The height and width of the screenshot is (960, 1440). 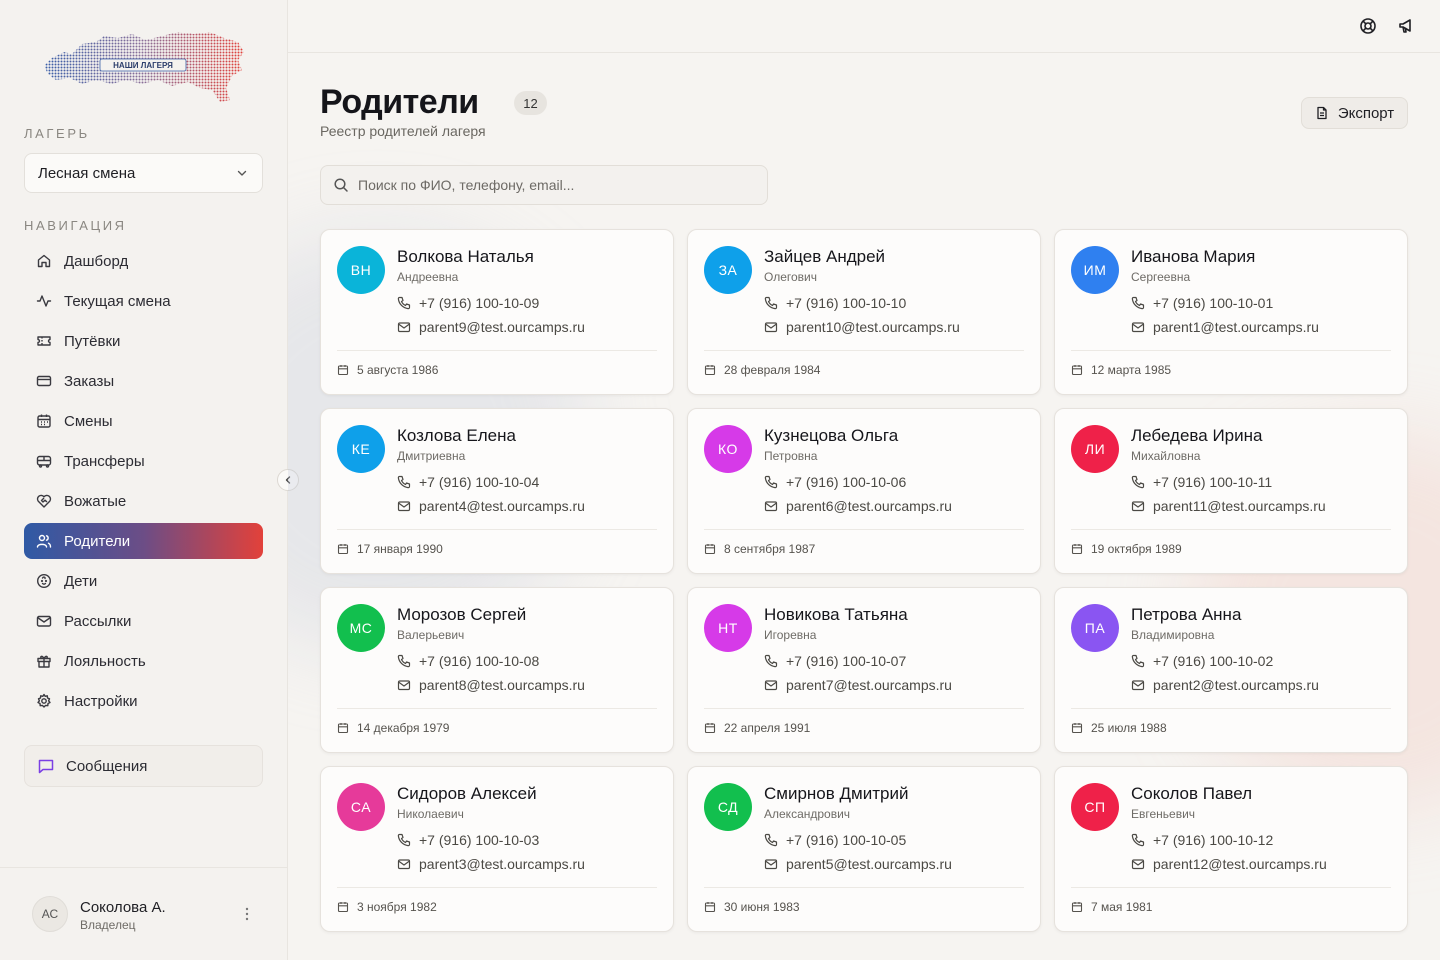 What do you see at coordinates (1136, 549) in the screenshot?
I see `birthdate-text: 19 октября 1989` at bounding box center [1136, 549].